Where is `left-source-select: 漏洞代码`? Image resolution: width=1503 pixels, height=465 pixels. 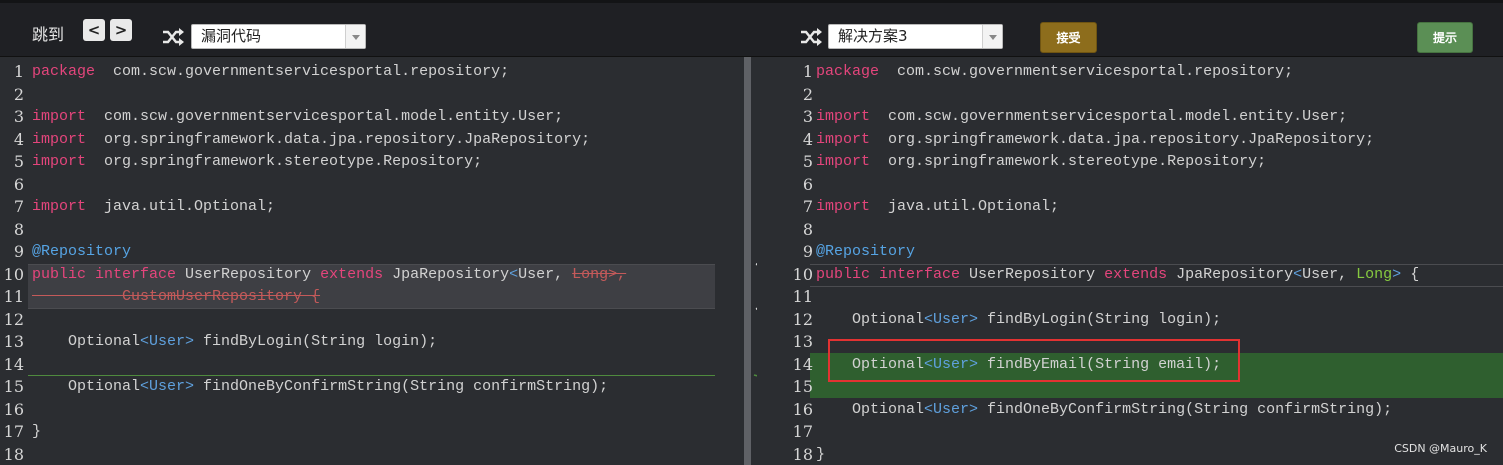
left-source-select: 漏洞代码 is located at coordinates (278, 36).